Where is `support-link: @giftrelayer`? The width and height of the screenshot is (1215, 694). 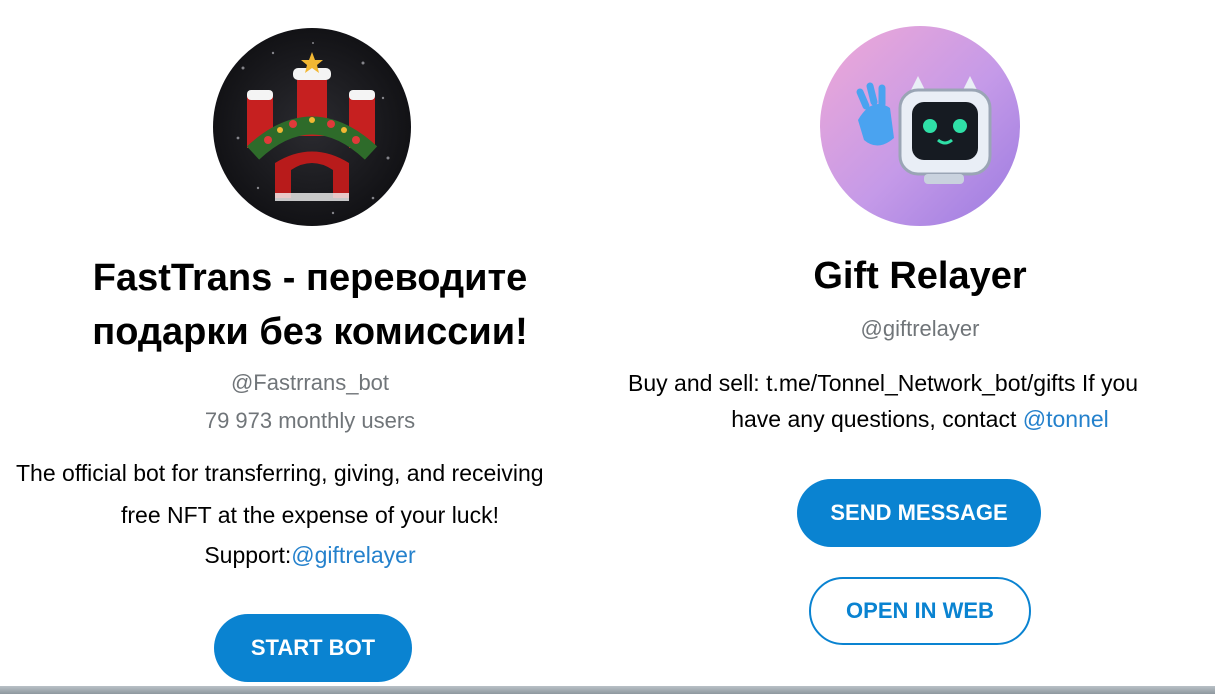
support-link: @giftrelayer is located at coordinates (353, 555).